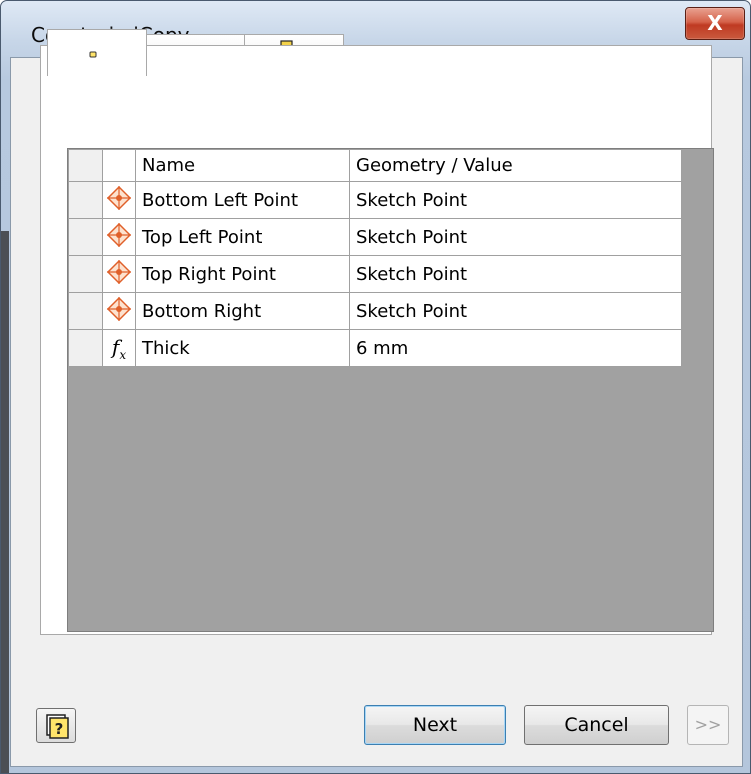 Image resolution: width=751 pixels, height=774 pixels. Describe the element at coordinates (242, 237) in the screenshot. I see `row-name: Top Left Point` at that location.